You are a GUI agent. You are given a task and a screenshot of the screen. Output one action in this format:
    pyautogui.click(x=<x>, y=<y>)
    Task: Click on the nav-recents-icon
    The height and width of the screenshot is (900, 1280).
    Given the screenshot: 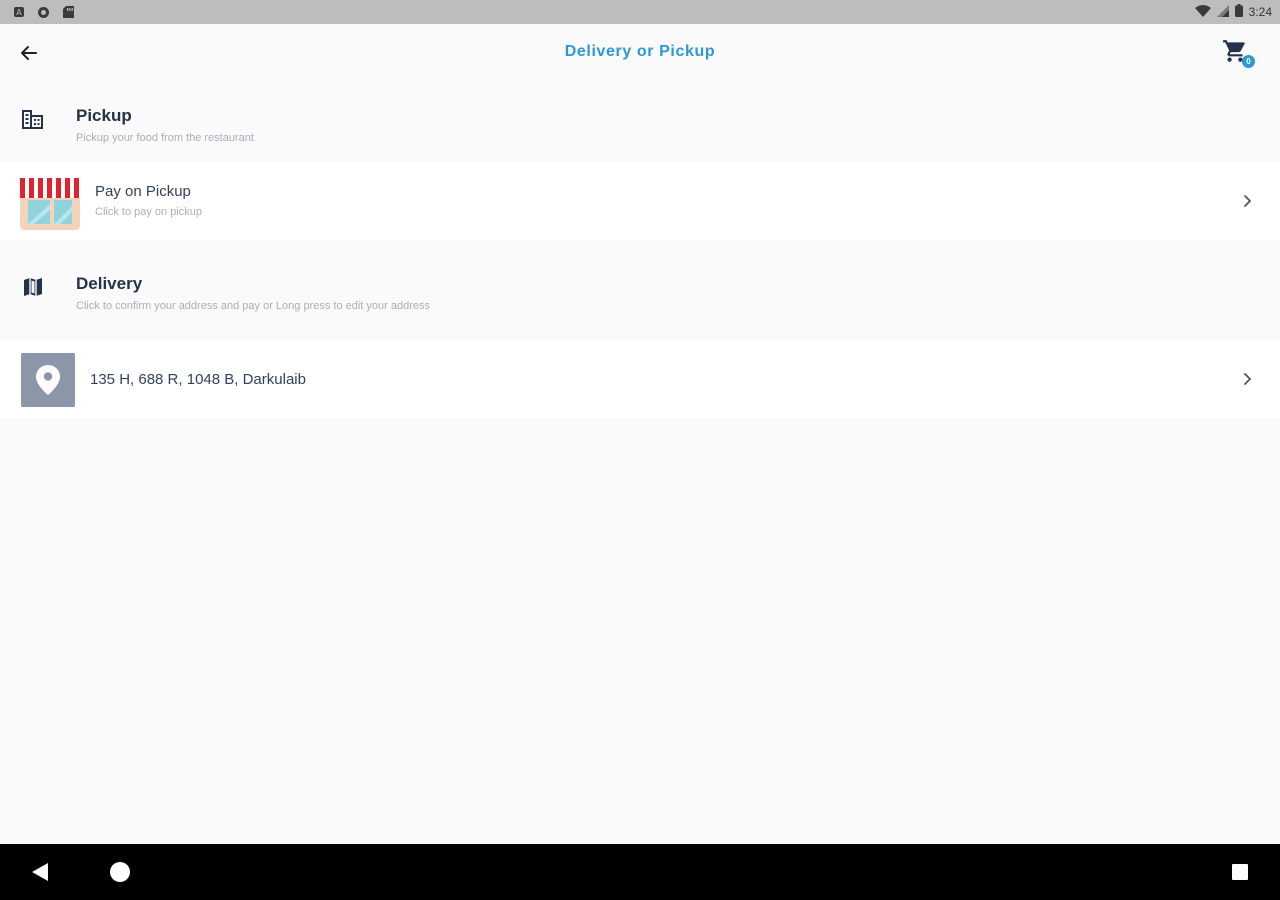 What is the action you would take?
    pyautogui.click(x=1240, y=872)
    